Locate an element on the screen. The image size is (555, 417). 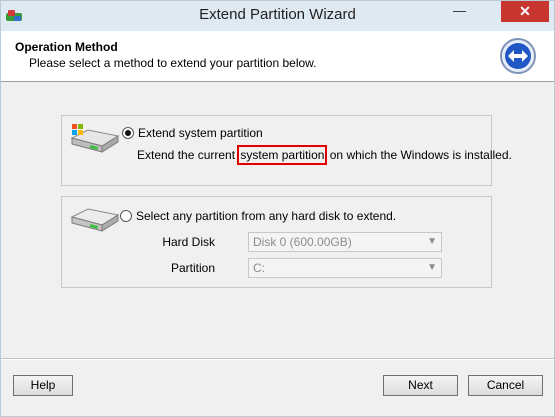
highlighted-term: system partition is located at coordinates (282, 155).